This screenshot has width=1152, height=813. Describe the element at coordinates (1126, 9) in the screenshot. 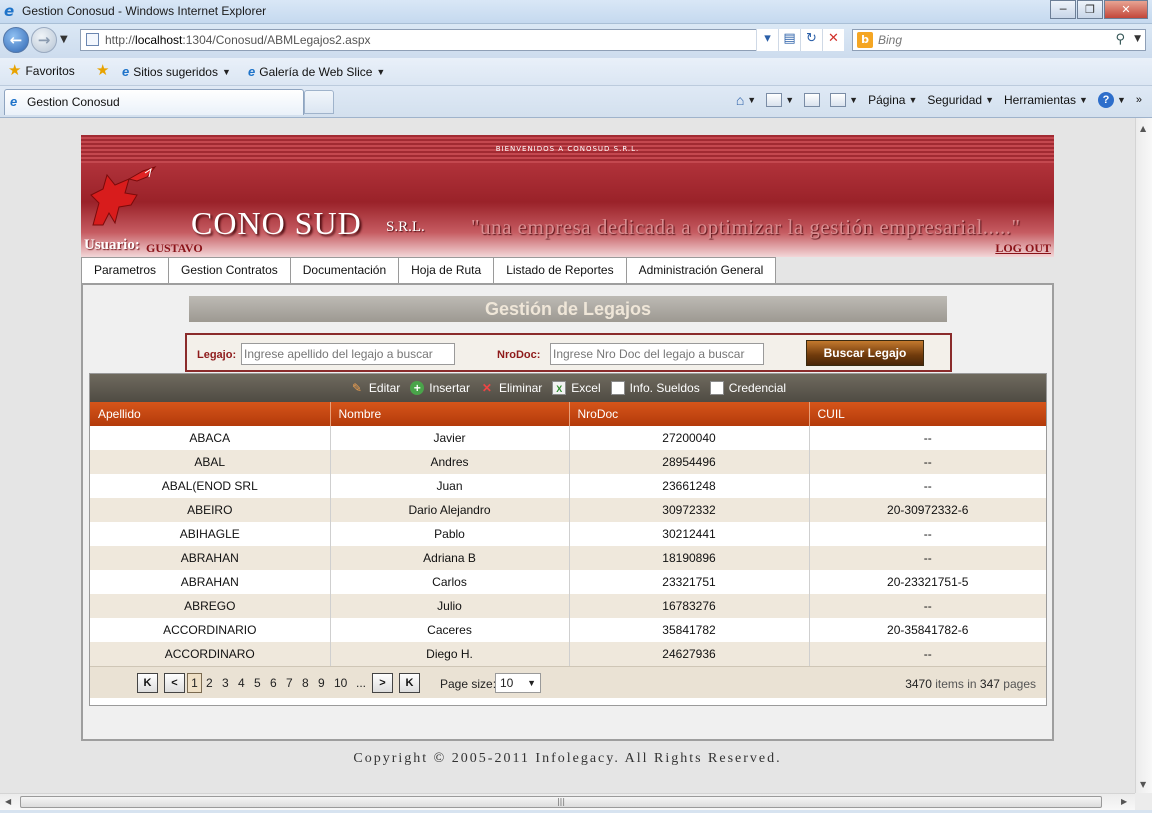

I see `close-window-button: ✕` at that location.